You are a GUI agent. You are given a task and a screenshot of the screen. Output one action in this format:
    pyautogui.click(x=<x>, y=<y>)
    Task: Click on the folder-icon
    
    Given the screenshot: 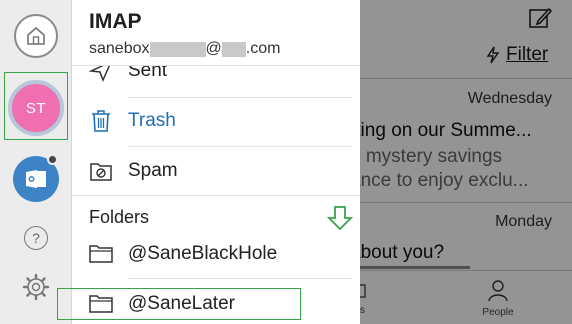 What is the action you would take?
    pyautogui.click(x=101, y=254)
    